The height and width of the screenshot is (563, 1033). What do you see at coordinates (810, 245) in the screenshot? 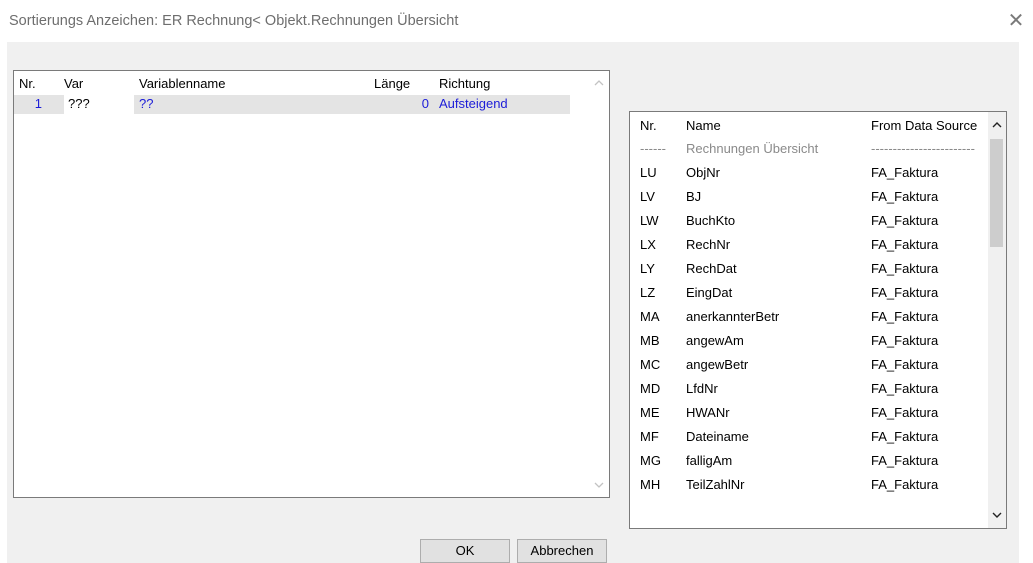
I see `list-item: LX RechNr FA_Faktura` at bounding box center [810, 245].